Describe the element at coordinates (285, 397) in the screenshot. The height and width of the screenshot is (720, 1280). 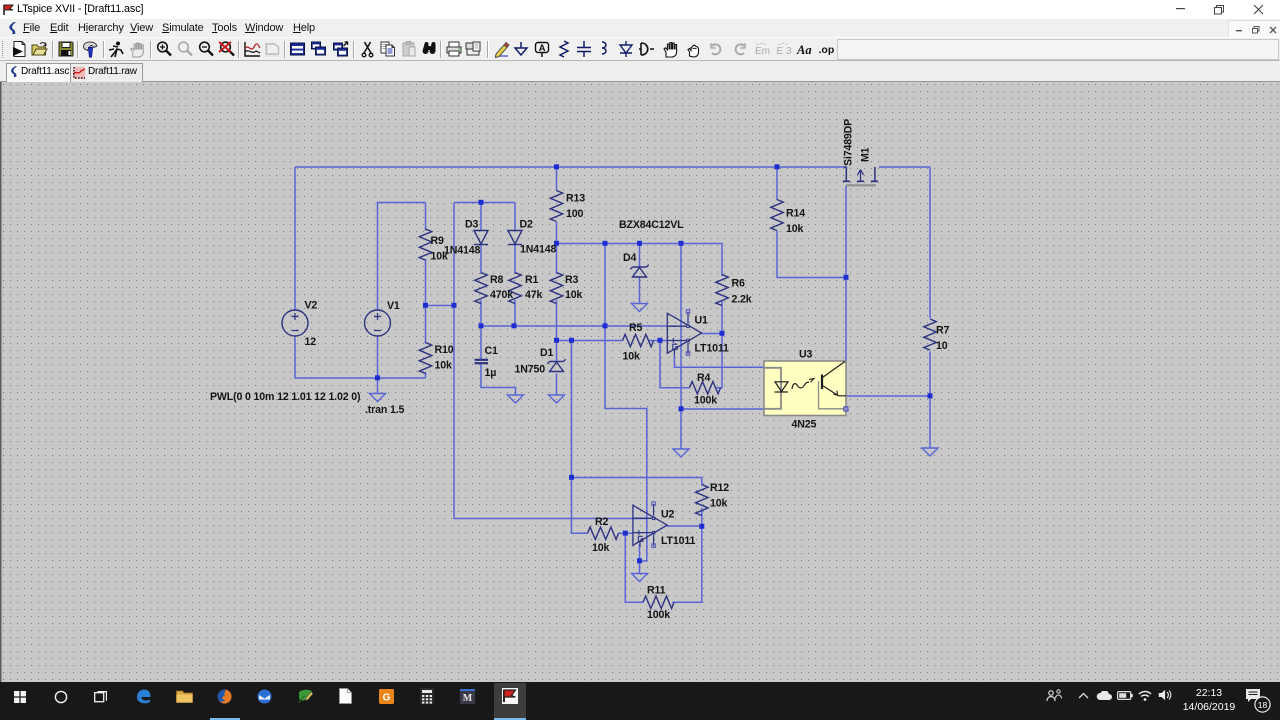
I see `svg-text: PWL(0 0 10m 12 1.01 12 1.02 0)` at that location.